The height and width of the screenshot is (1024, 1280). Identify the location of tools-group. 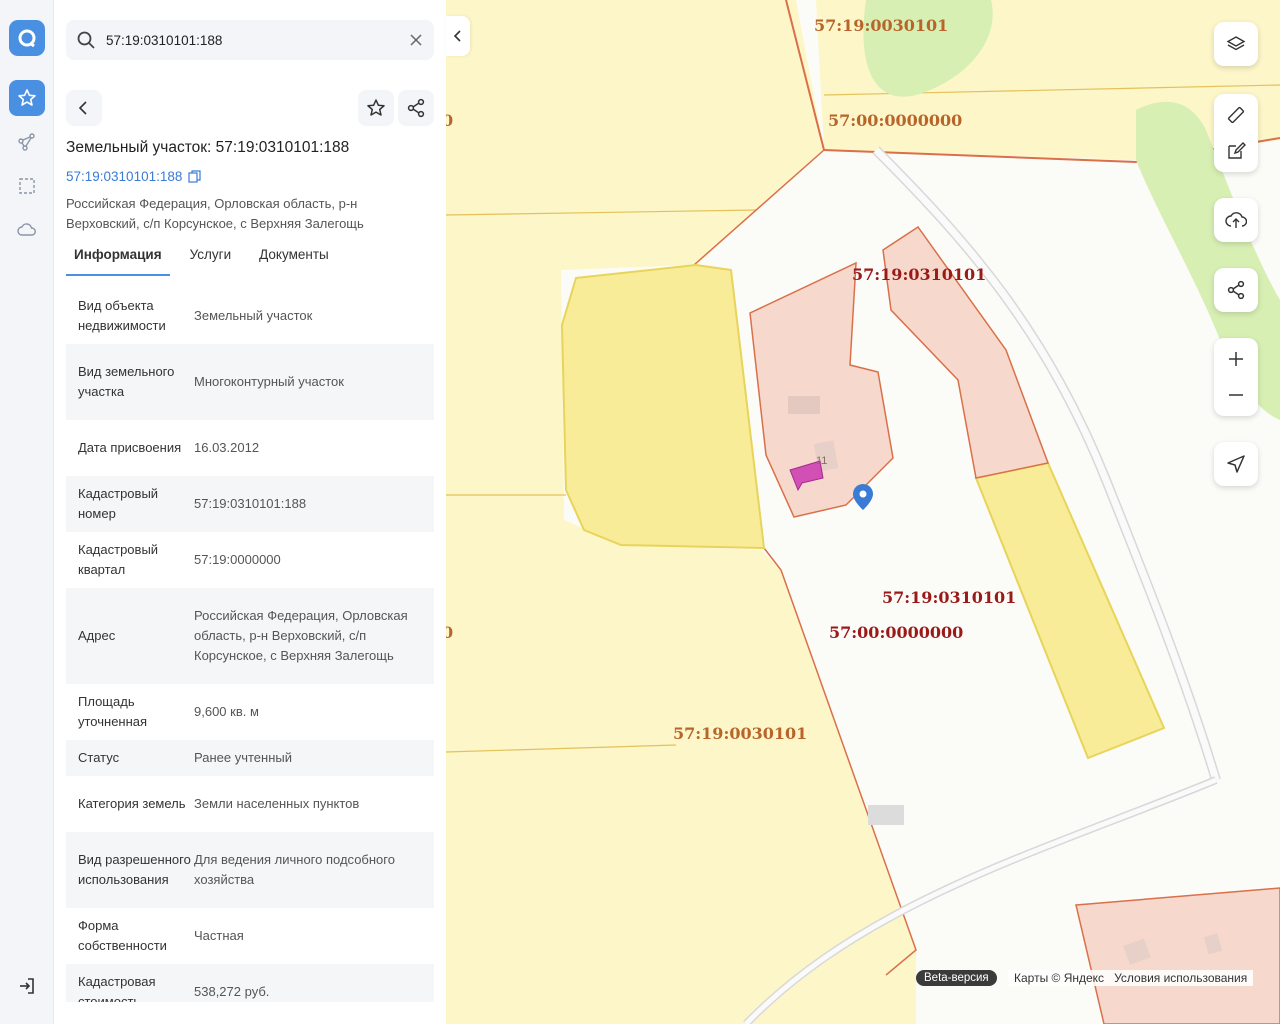
(1236, 133).